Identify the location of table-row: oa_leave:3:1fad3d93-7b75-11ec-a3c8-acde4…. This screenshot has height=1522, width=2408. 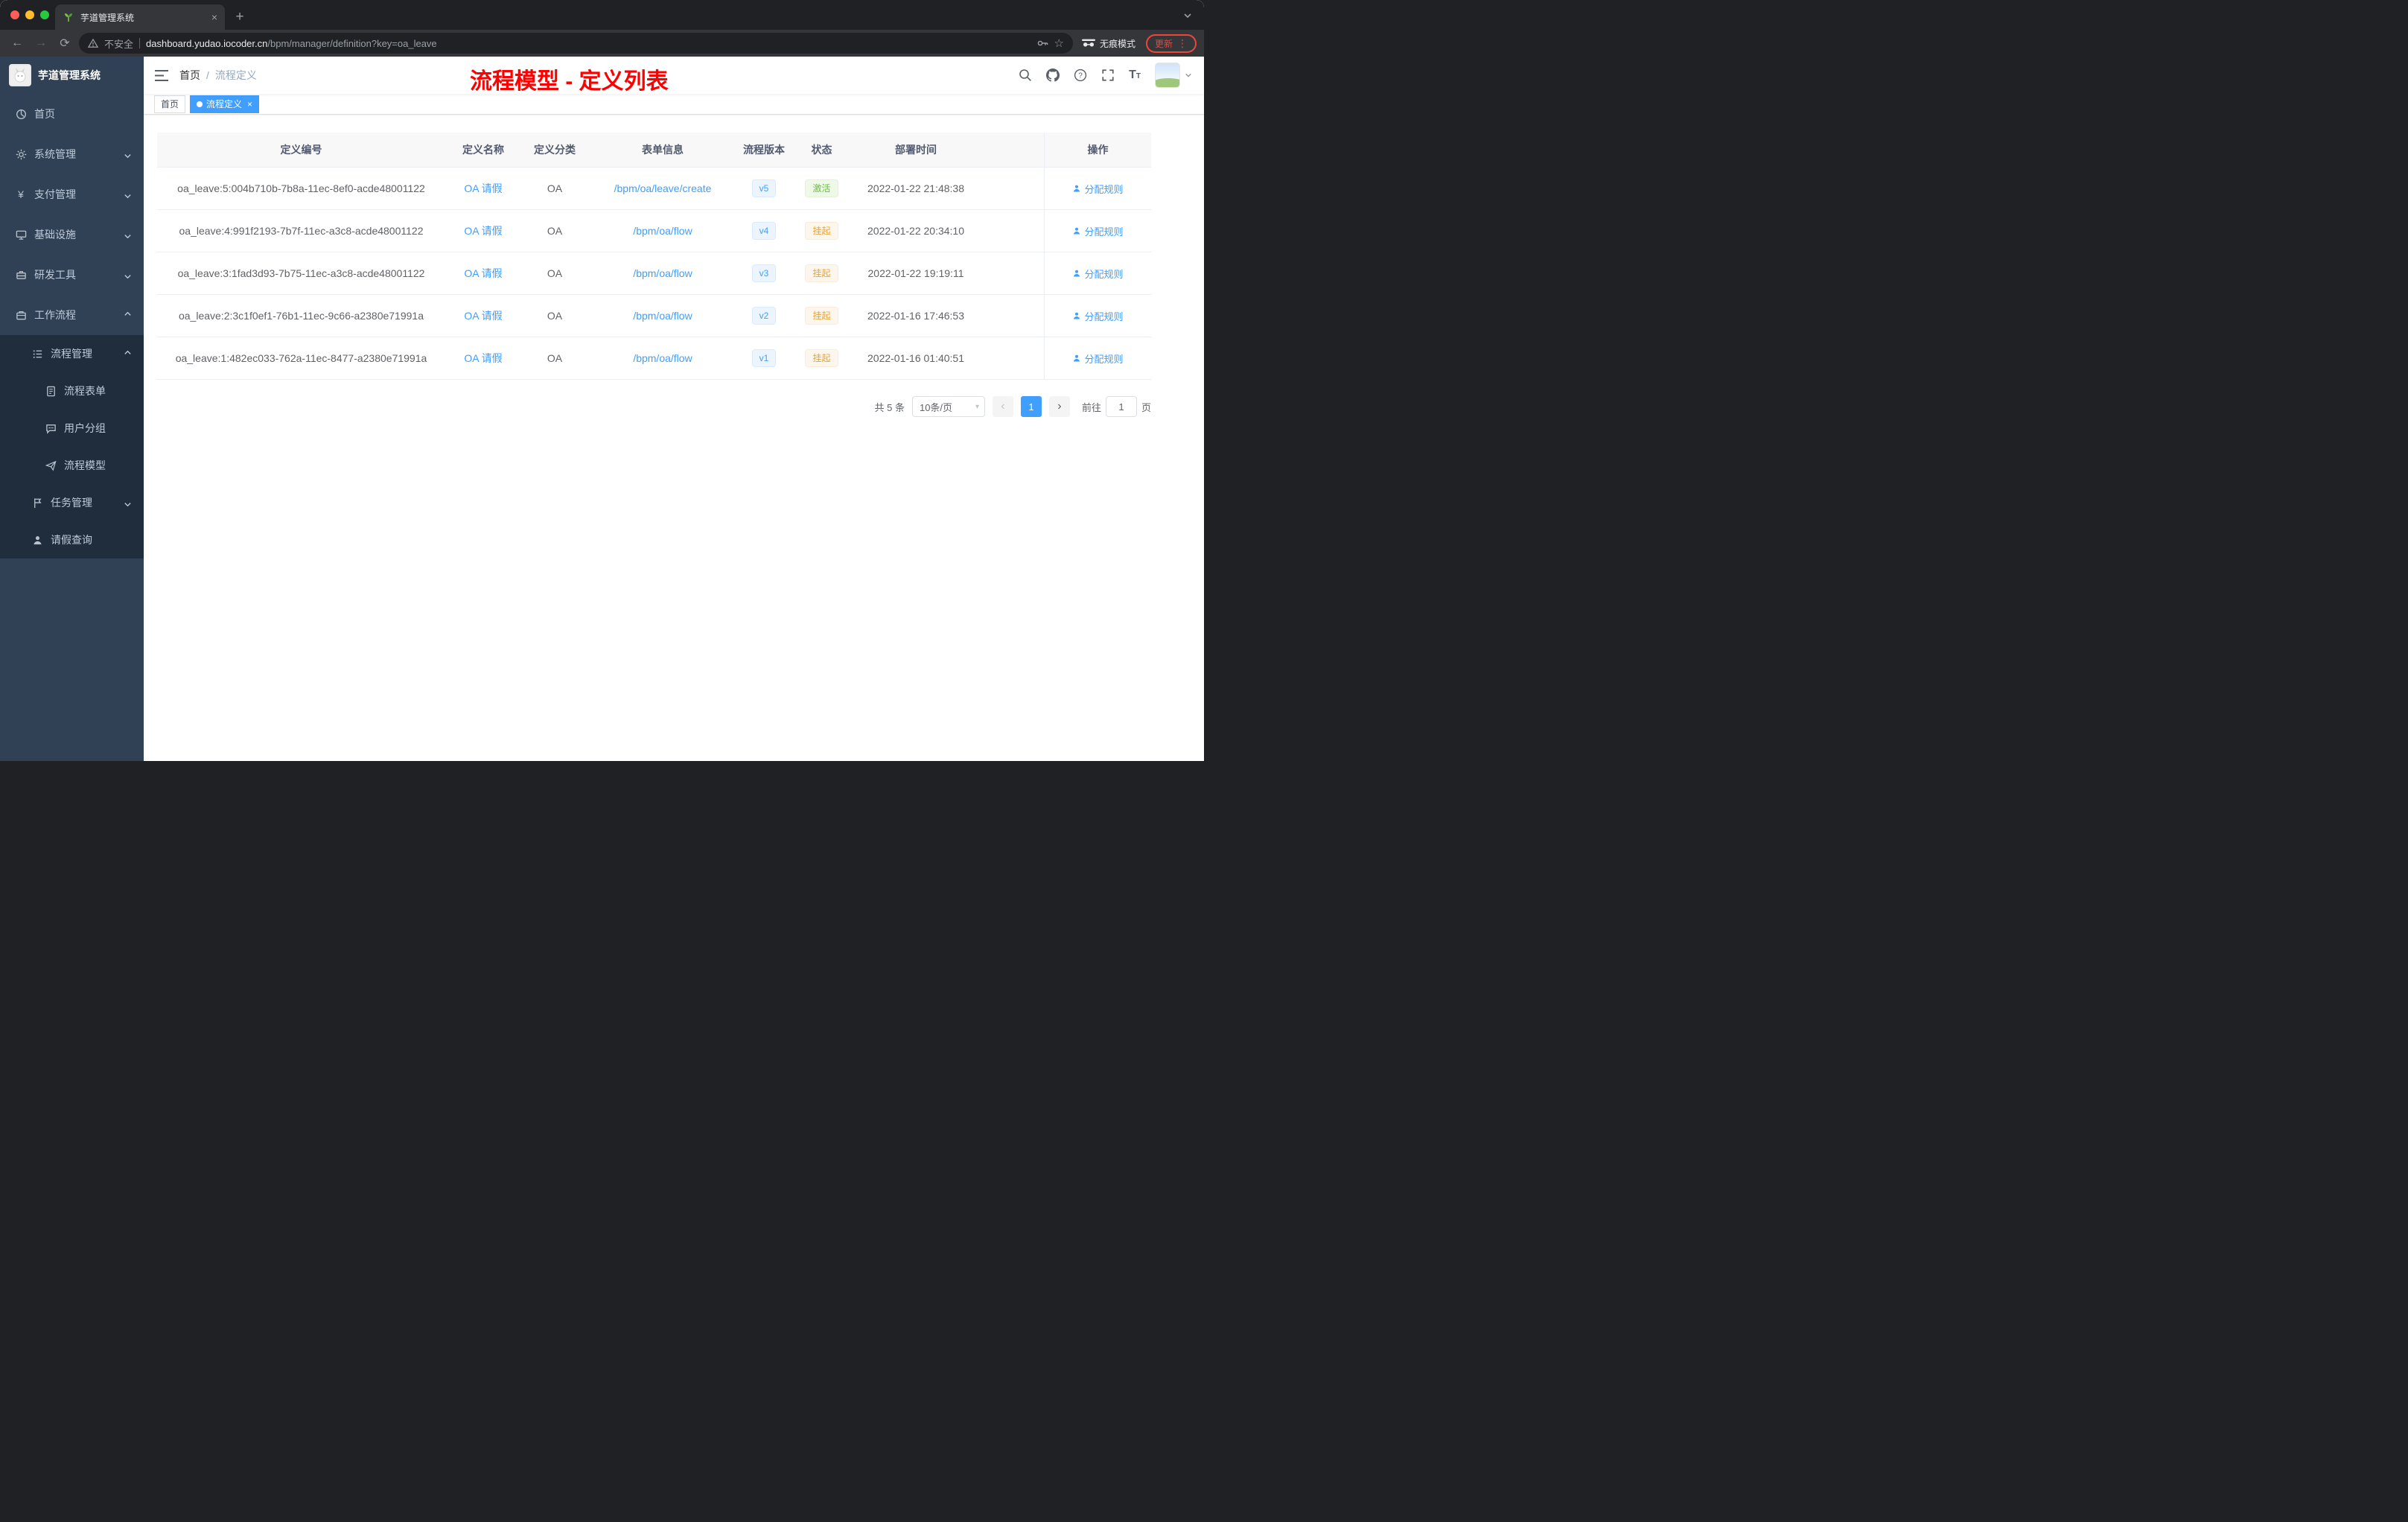
(654, 273).